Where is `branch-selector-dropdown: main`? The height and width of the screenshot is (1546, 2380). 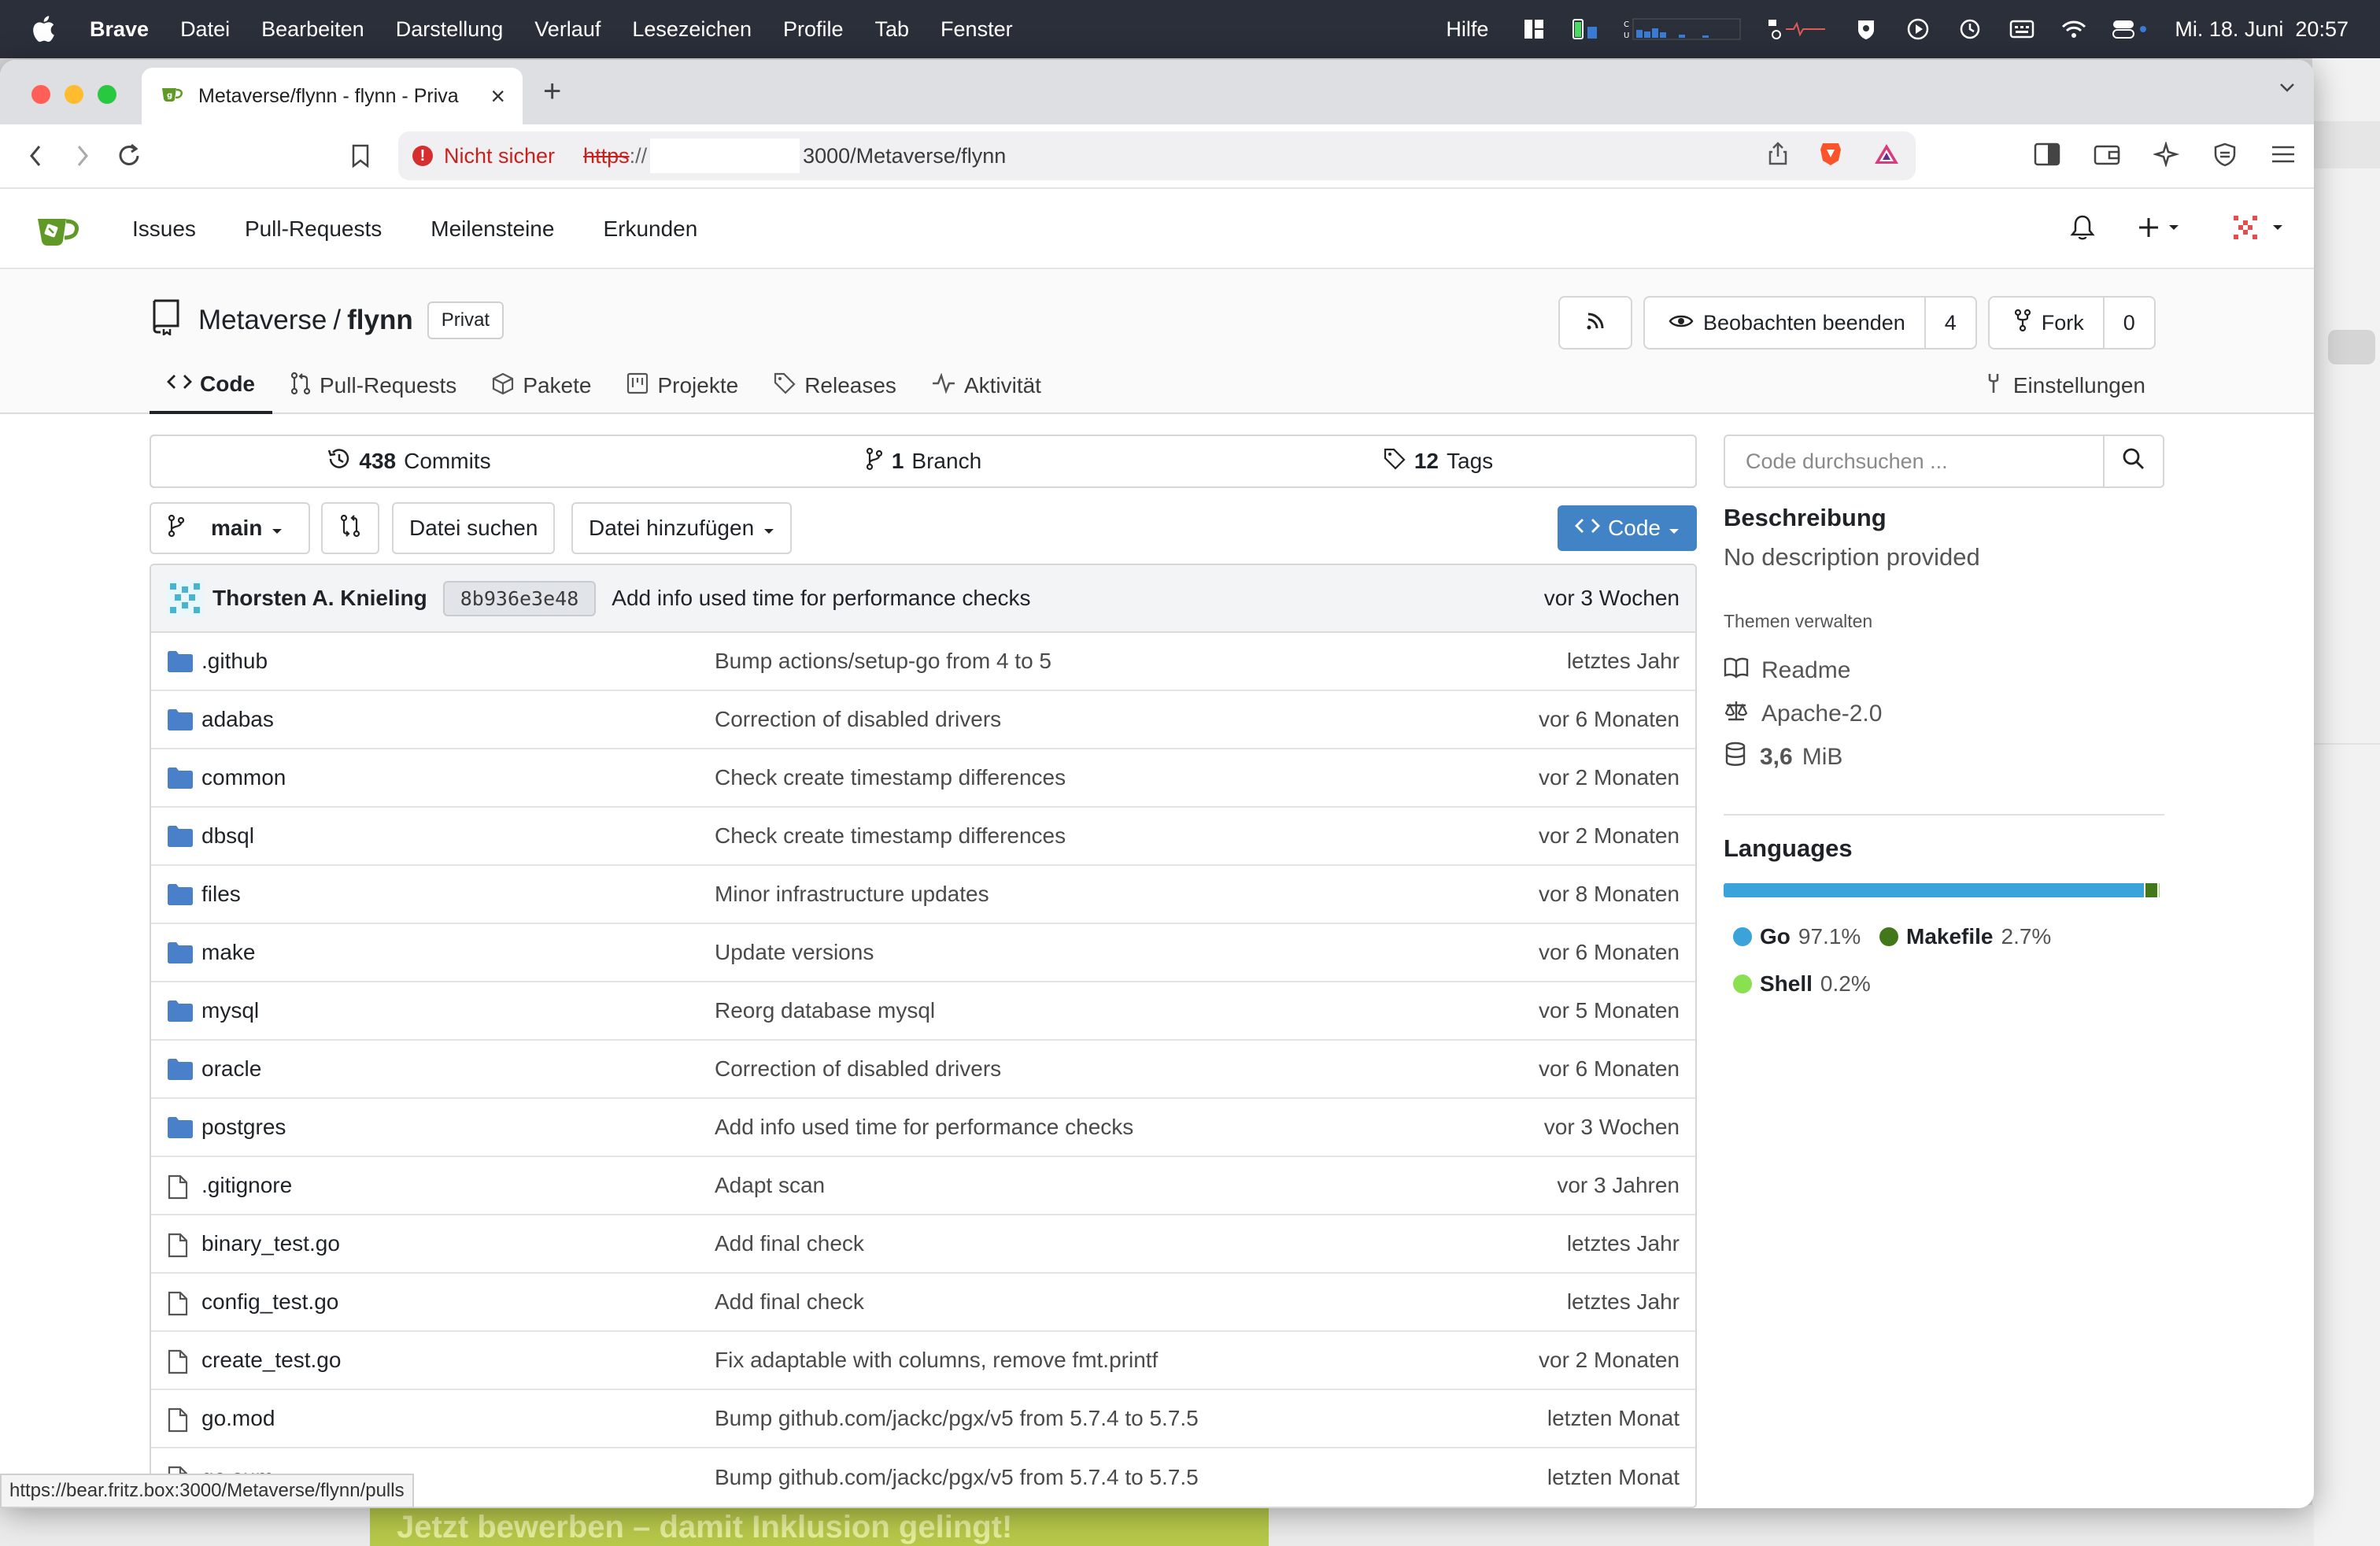
branch-selector-dropdown: main is located at coordinates (230, 528).